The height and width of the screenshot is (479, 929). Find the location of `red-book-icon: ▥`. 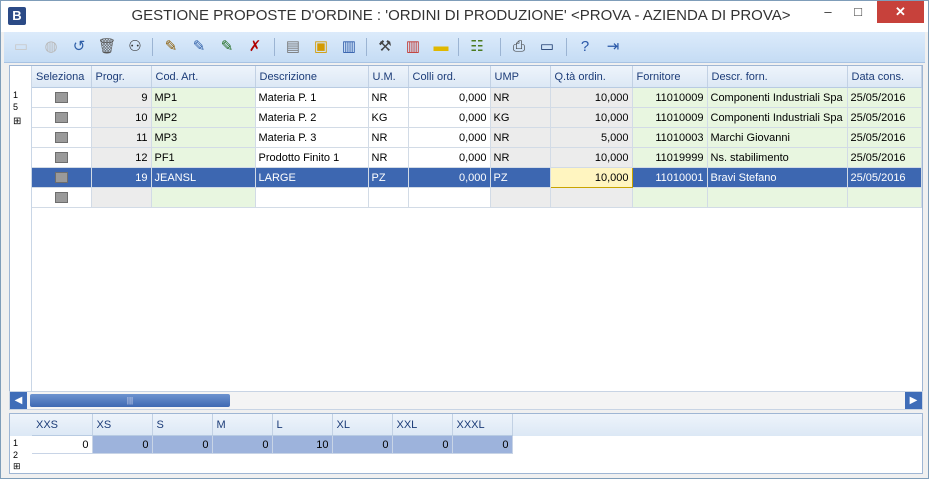

red-book-icon: ▥ is located at coordinates (413, 47).